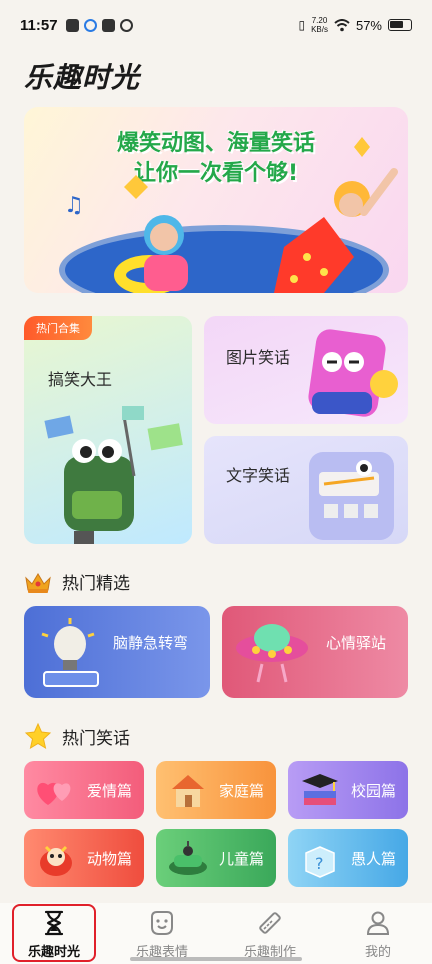 The width and height of the screenshot is (432, 964). Describe the element at coordinates (90, 25) in the screenshot. I see `app-notification-icon` at that location.